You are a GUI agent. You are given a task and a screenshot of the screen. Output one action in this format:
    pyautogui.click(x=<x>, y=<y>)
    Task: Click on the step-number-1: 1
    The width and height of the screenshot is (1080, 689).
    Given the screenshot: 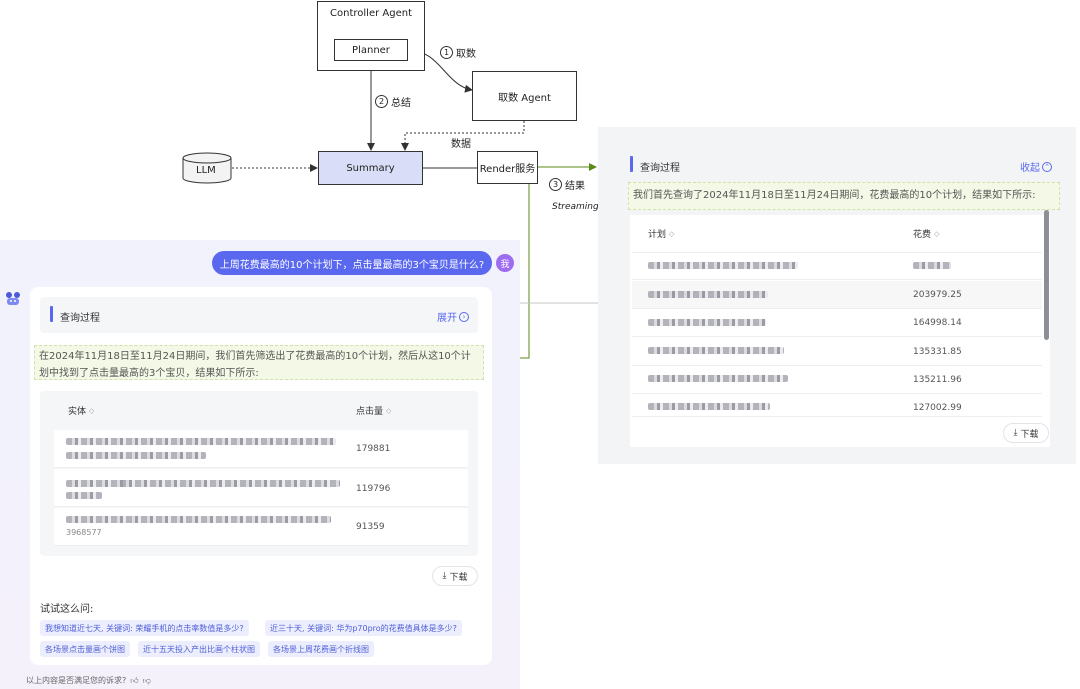 What is the action you would take?
    pyautogui.click(x=446, y=52)
    